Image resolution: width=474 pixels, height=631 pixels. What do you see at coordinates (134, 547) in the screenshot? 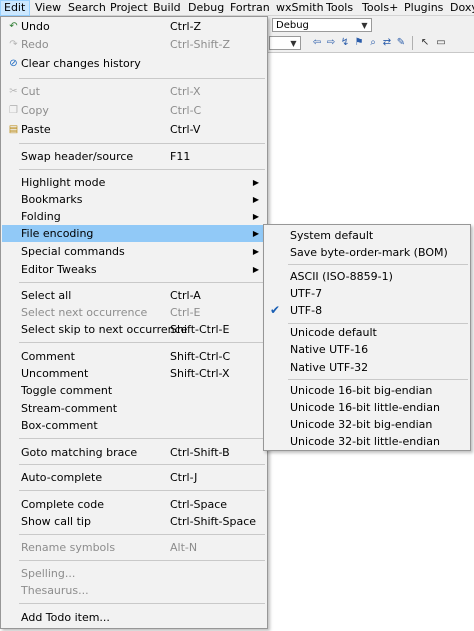
I see `menu-item-rename-symbols: Rename symbols Alt-N` at bounding box center [134, 547].